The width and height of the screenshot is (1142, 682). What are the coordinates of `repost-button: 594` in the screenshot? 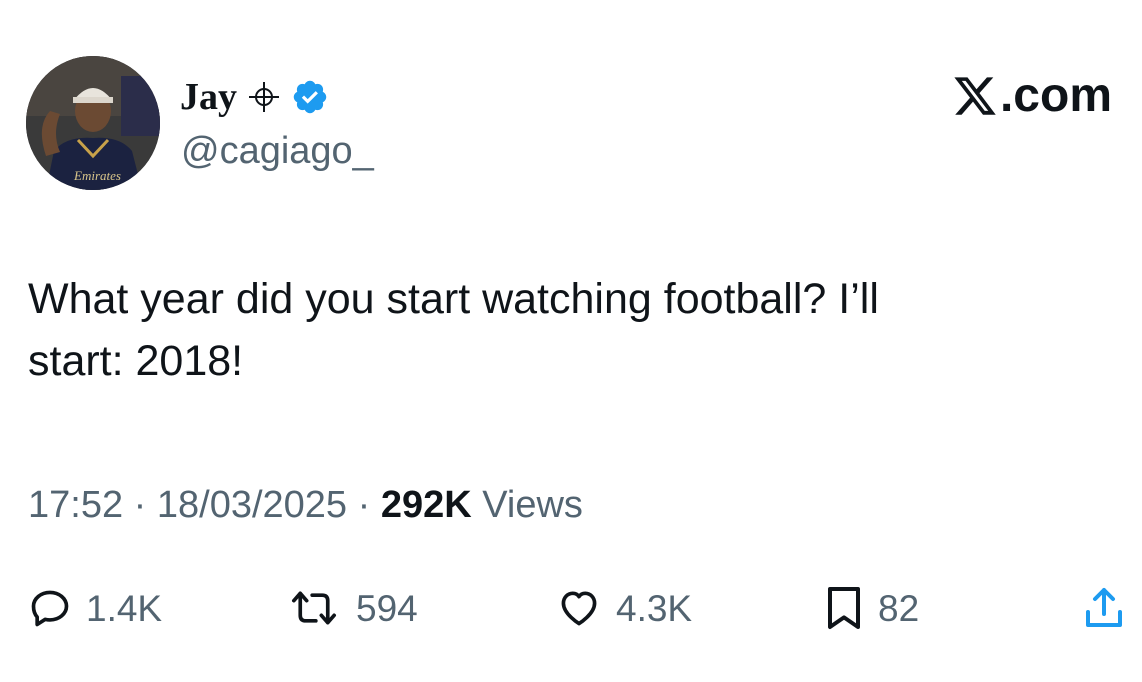 It's located at (352, 608).